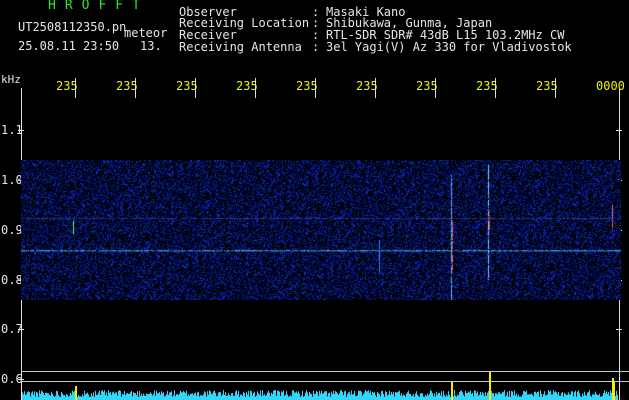 This screenshot has width=629, height=400. Describe the element at coordinates (12, 379) in the screenshot. I see `freq-label: 0.6` at that location.